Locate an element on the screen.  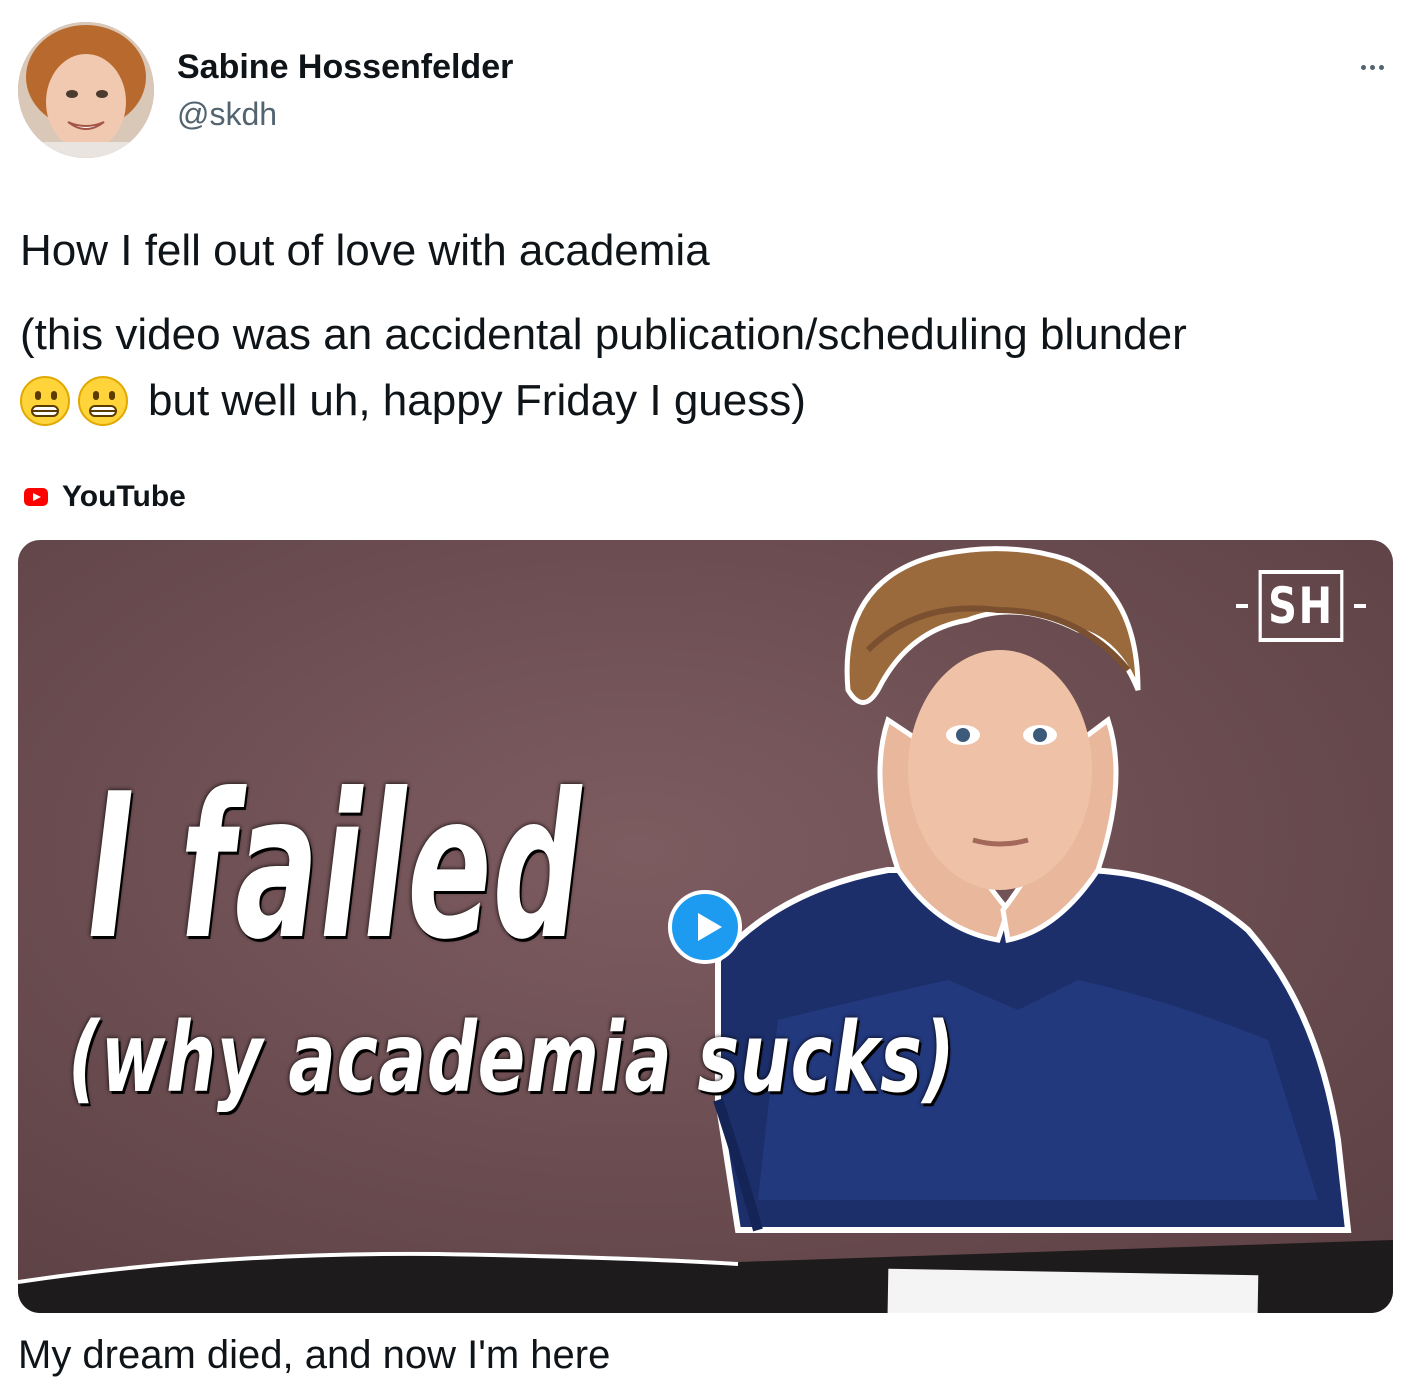
play-icon is located at coordinates (705, 927).